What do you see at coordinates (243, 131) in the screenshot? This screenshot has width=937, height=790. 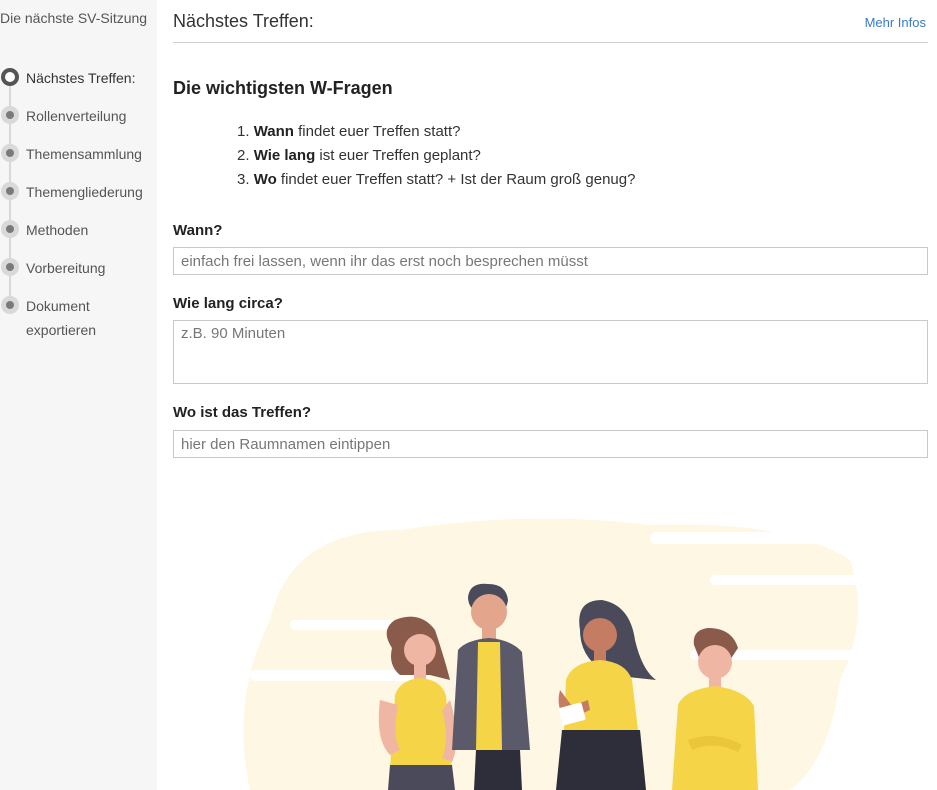 I see `question-number: 1.` at bounding box center [243, 131].